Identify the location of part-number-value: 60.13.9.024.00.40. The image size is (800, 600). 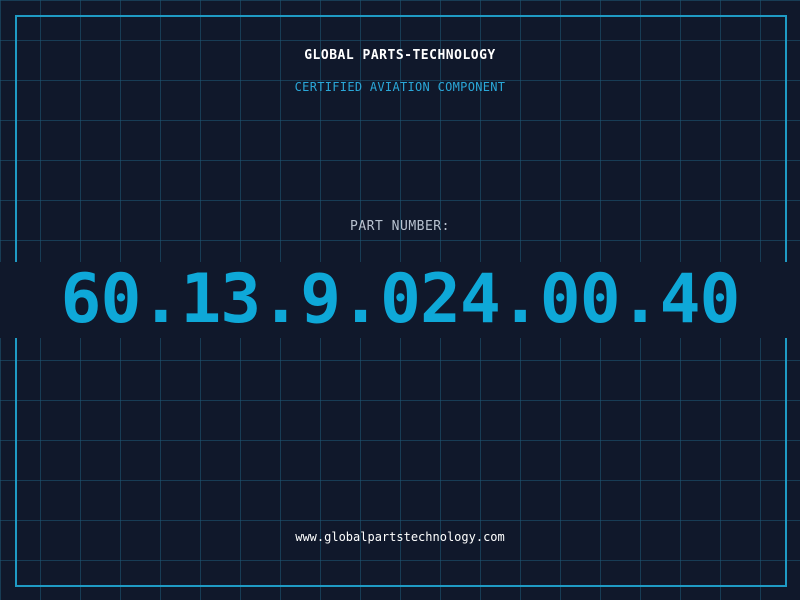
(400, 299).